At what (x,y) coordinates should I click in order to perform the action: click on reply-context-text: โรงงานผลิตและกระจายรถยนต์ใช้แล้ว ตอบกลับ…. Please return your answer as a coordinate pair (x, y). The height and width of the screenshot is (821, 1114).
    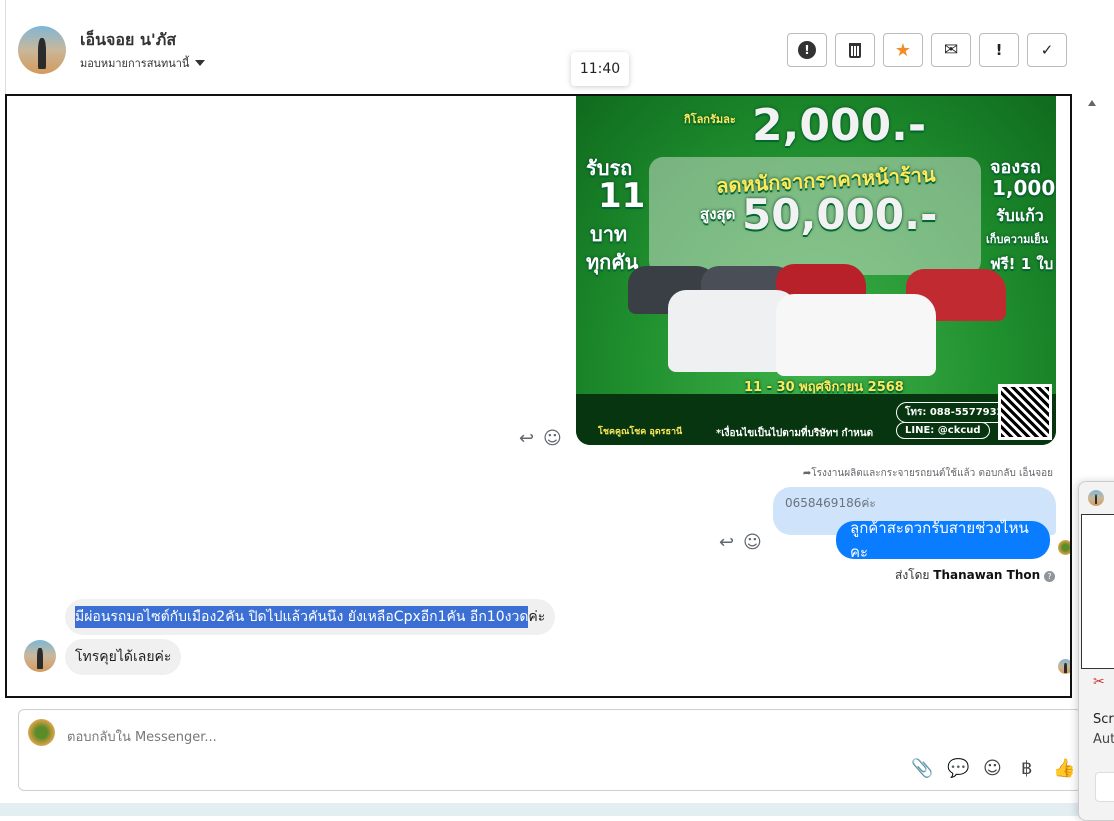
    Looking at the image, I should click on (932, 473).